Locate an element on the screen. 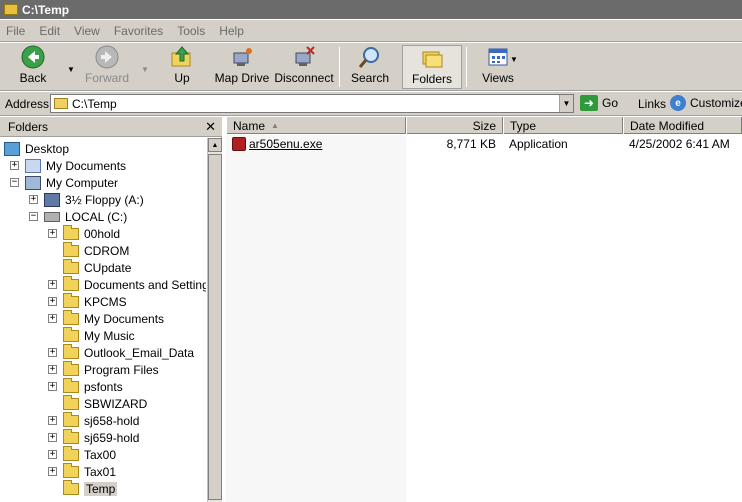 The width and height of the screenshot is (742, 502). tree-item: My Music is located at coordinates (91, 335).